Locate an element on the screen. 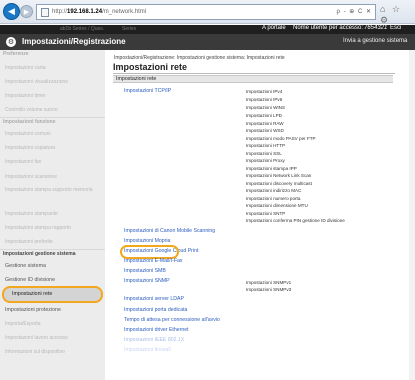  header-title: Impostazioni/Registrazione is located at coordinates (74, 41).